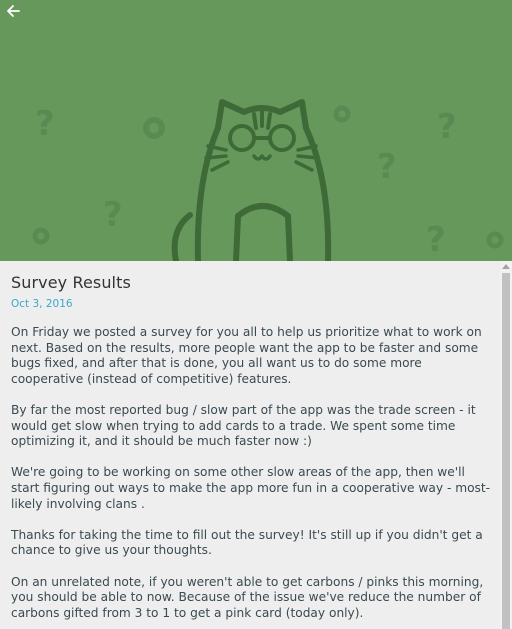  I want to click on back-button, so click(20, 17).